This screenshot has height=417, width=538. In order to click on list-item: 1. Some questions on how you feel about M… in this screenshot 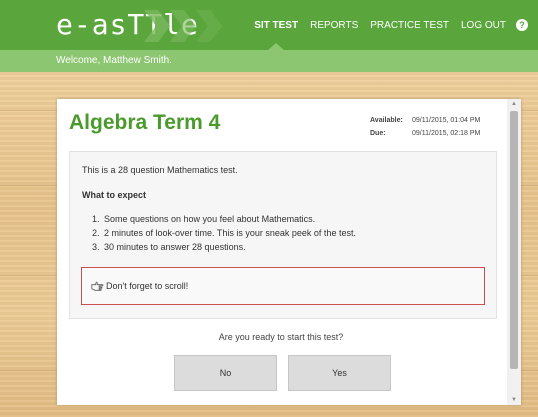, I will do `click(204, 219)`.